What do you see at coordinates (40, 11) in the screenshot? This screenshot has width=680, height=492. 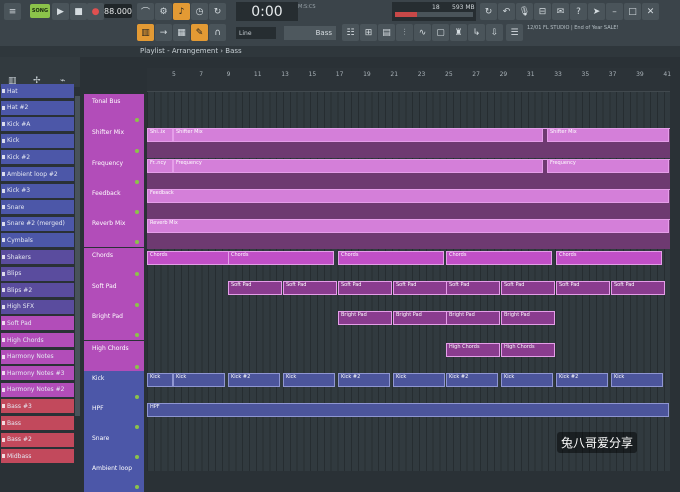 I see `song-mode-toggle: SONG` at bounding box center [40, 11].